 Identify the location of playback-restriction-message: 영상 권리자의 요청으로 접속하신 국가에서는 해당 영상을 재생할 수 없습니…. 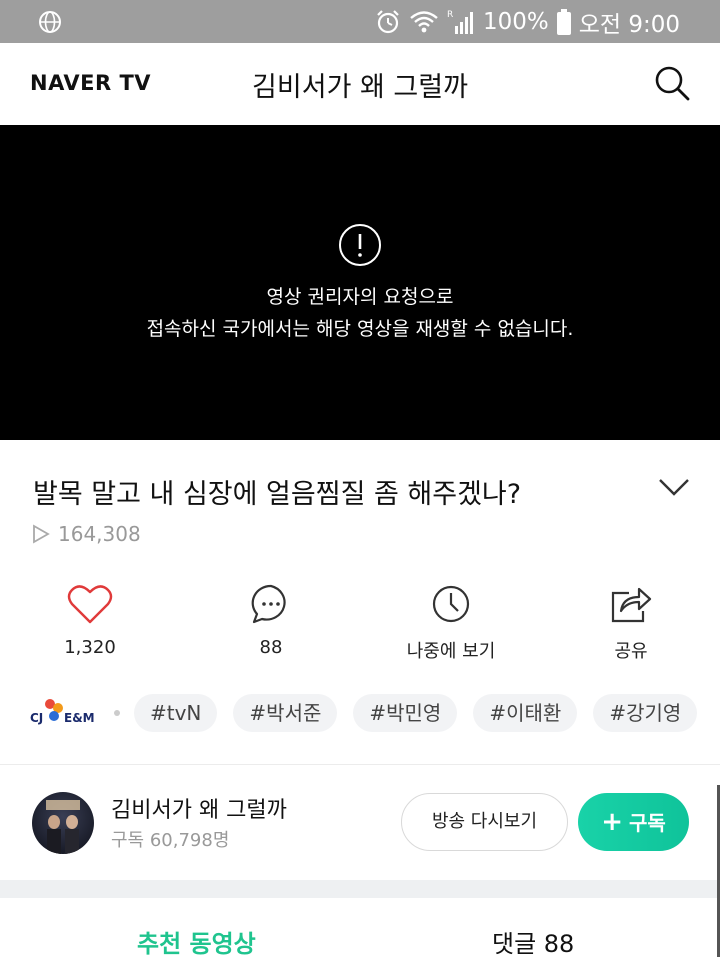
(360, 313).